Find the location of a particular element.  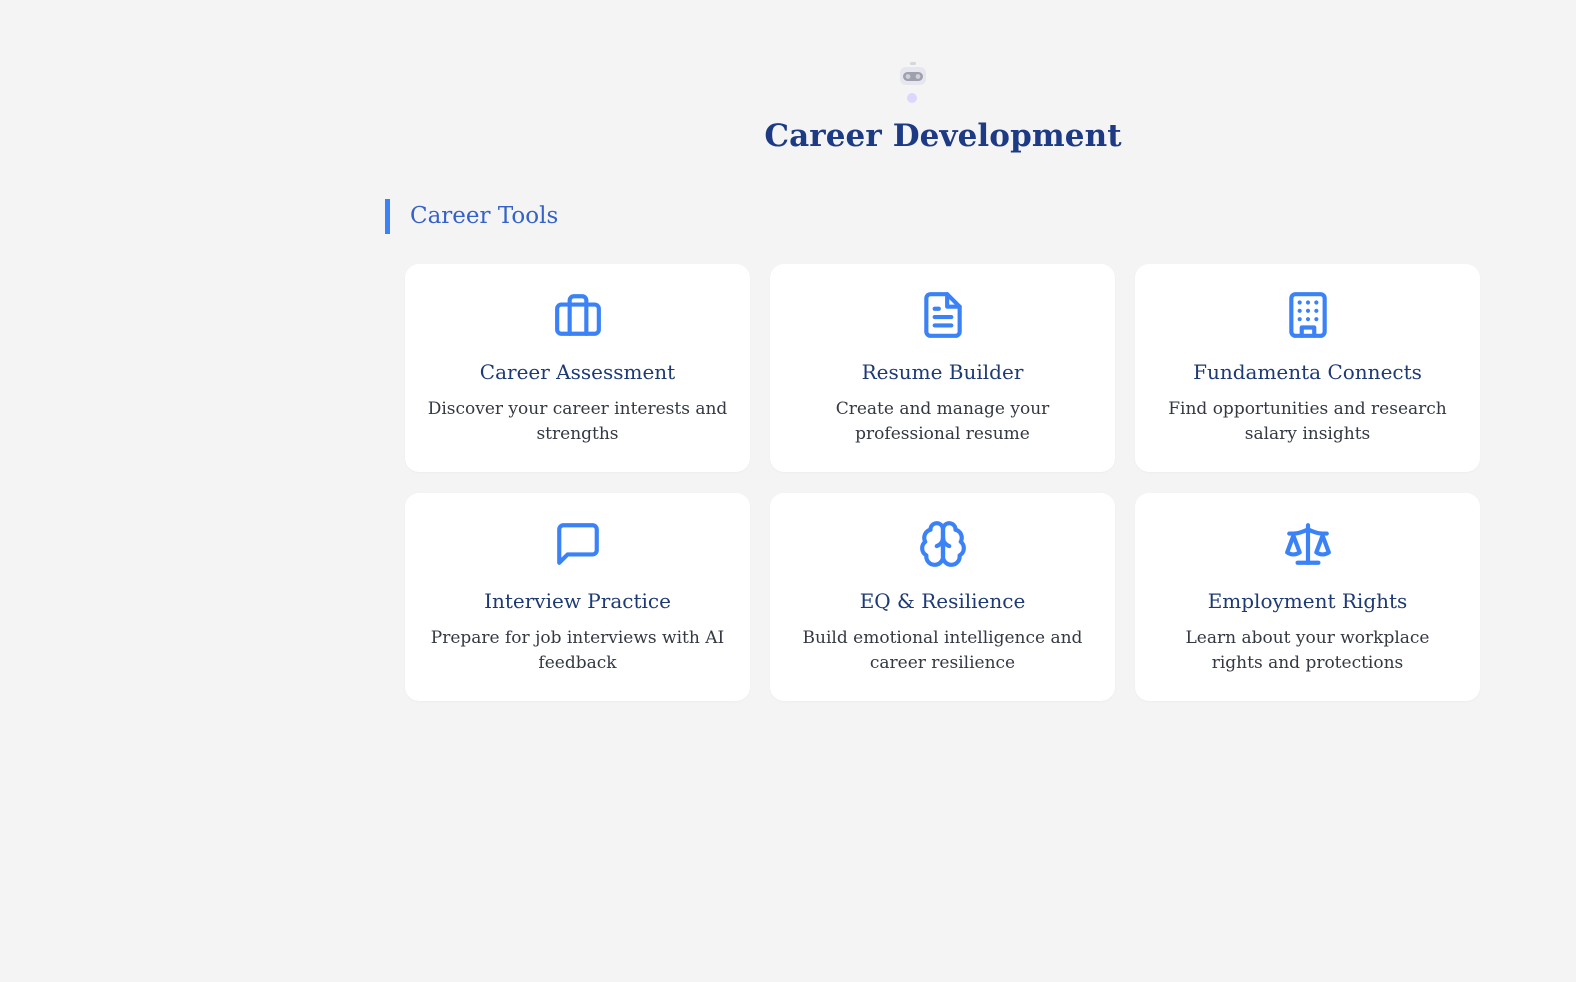

card-title: Resume Builder is located at coordinates (942, 372).